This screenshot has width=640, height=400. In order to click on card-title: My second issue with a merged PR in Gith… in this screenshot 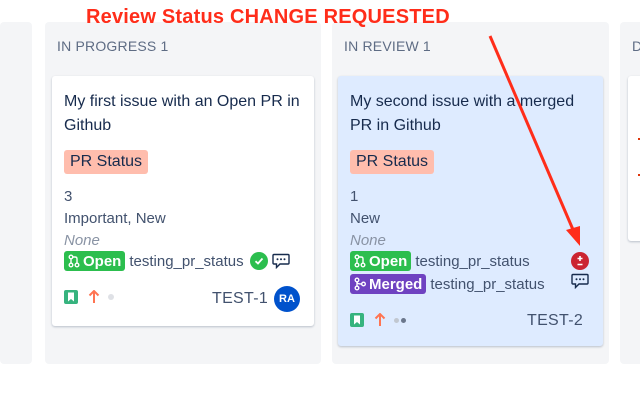, I will do `click(462, 113)`.